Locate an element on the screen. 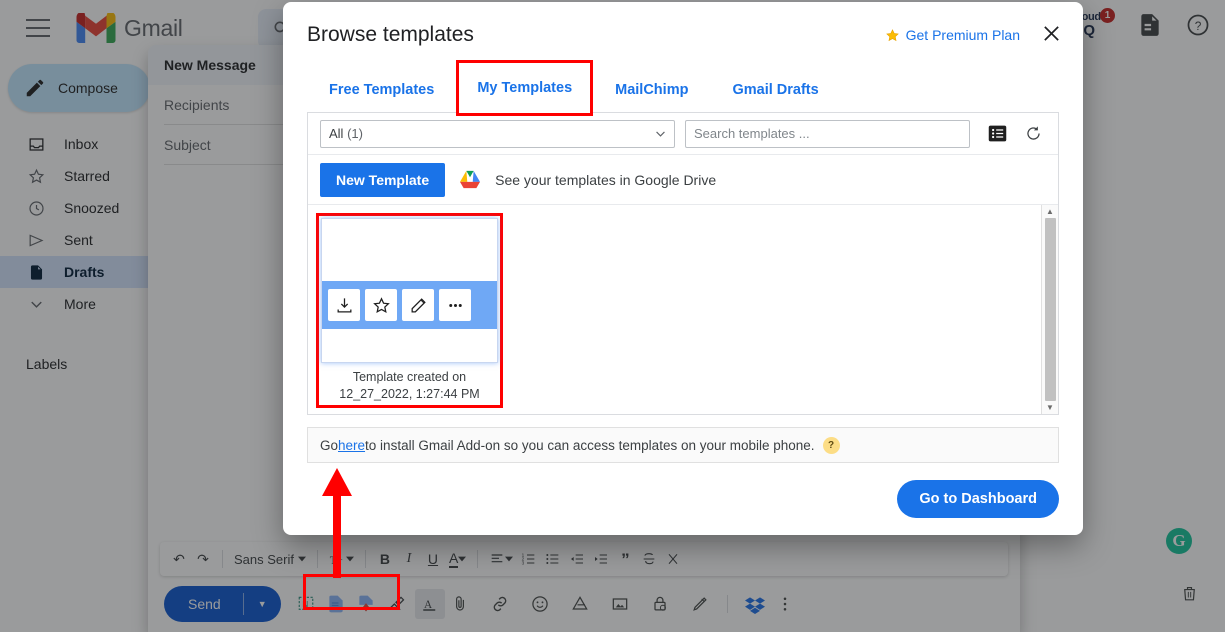 This screenshot has width=1225, height=632. scroll-down-arrow: ▼ is located at coordinates (1050, 407).